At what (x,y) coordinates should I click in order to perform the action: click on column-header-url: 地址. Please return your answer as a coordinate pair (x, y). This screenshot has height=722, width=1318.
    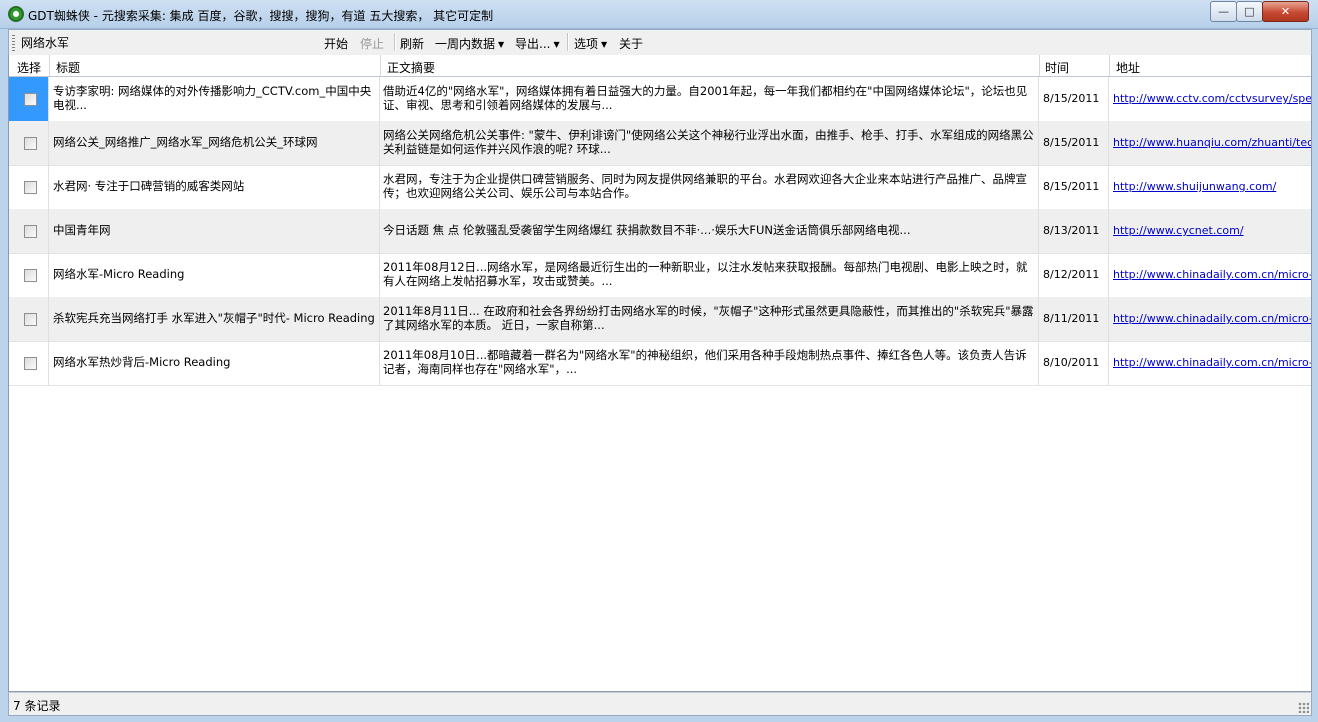
    Looking at the image, I should click on (1128, 67).